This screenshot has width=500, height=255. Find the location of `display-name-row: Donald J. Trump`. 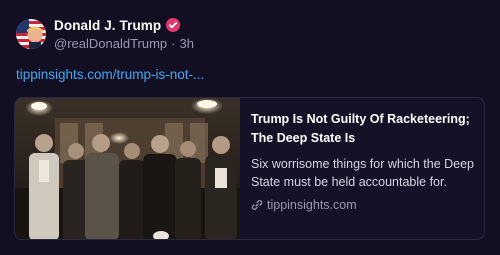

display-name-row: Donald J. Trump is located at coordinates (117, 25).